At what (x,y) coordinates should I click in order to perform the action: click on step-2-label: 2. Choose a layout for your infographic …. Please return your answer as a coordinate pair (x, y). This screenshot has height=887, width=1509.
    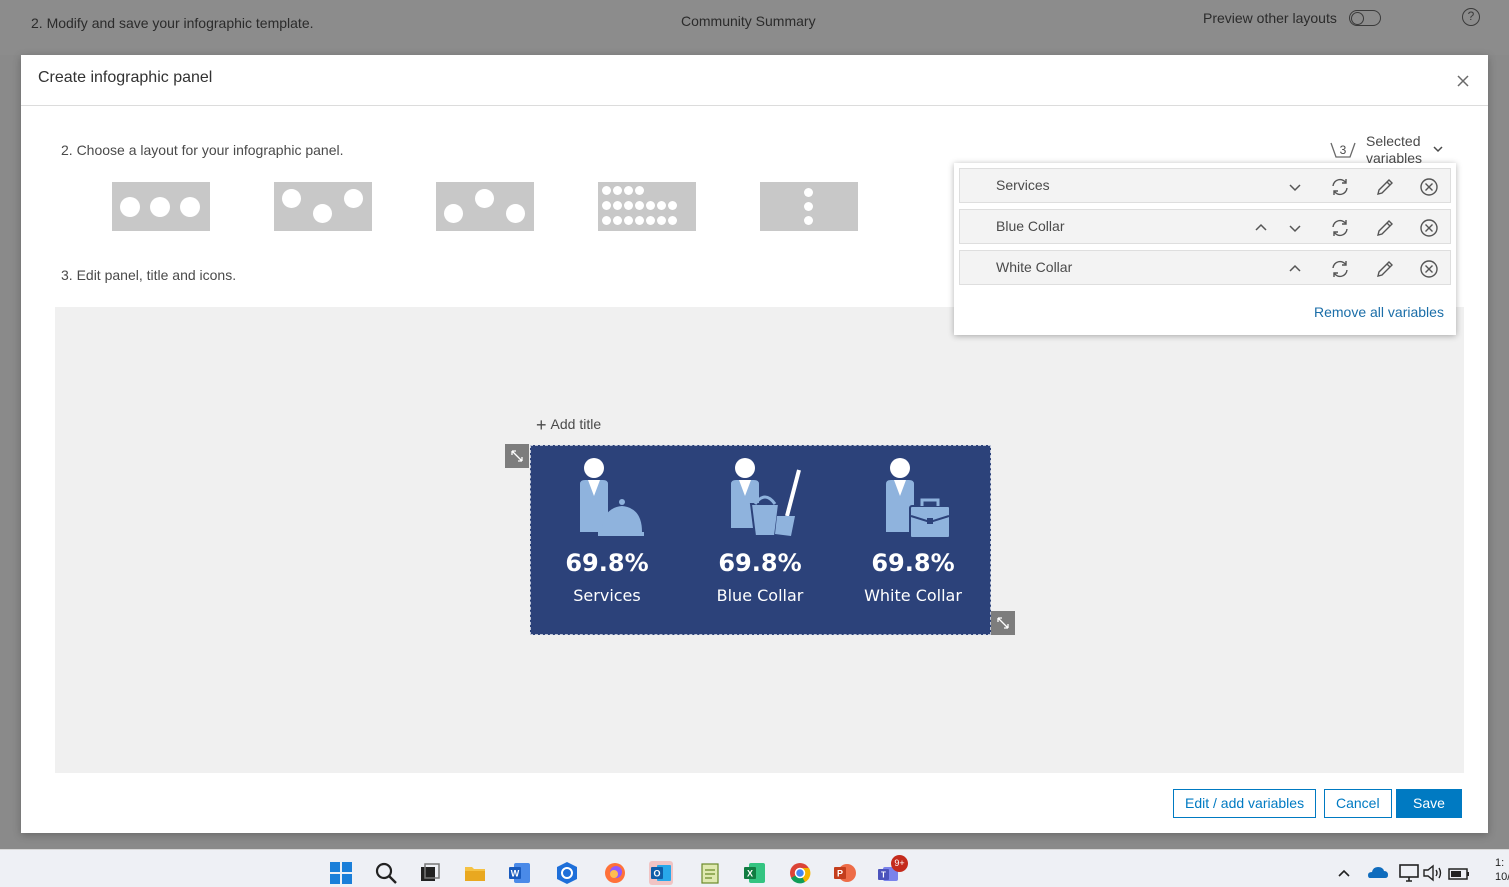
    Looking at the image, I should click on (202, 150).